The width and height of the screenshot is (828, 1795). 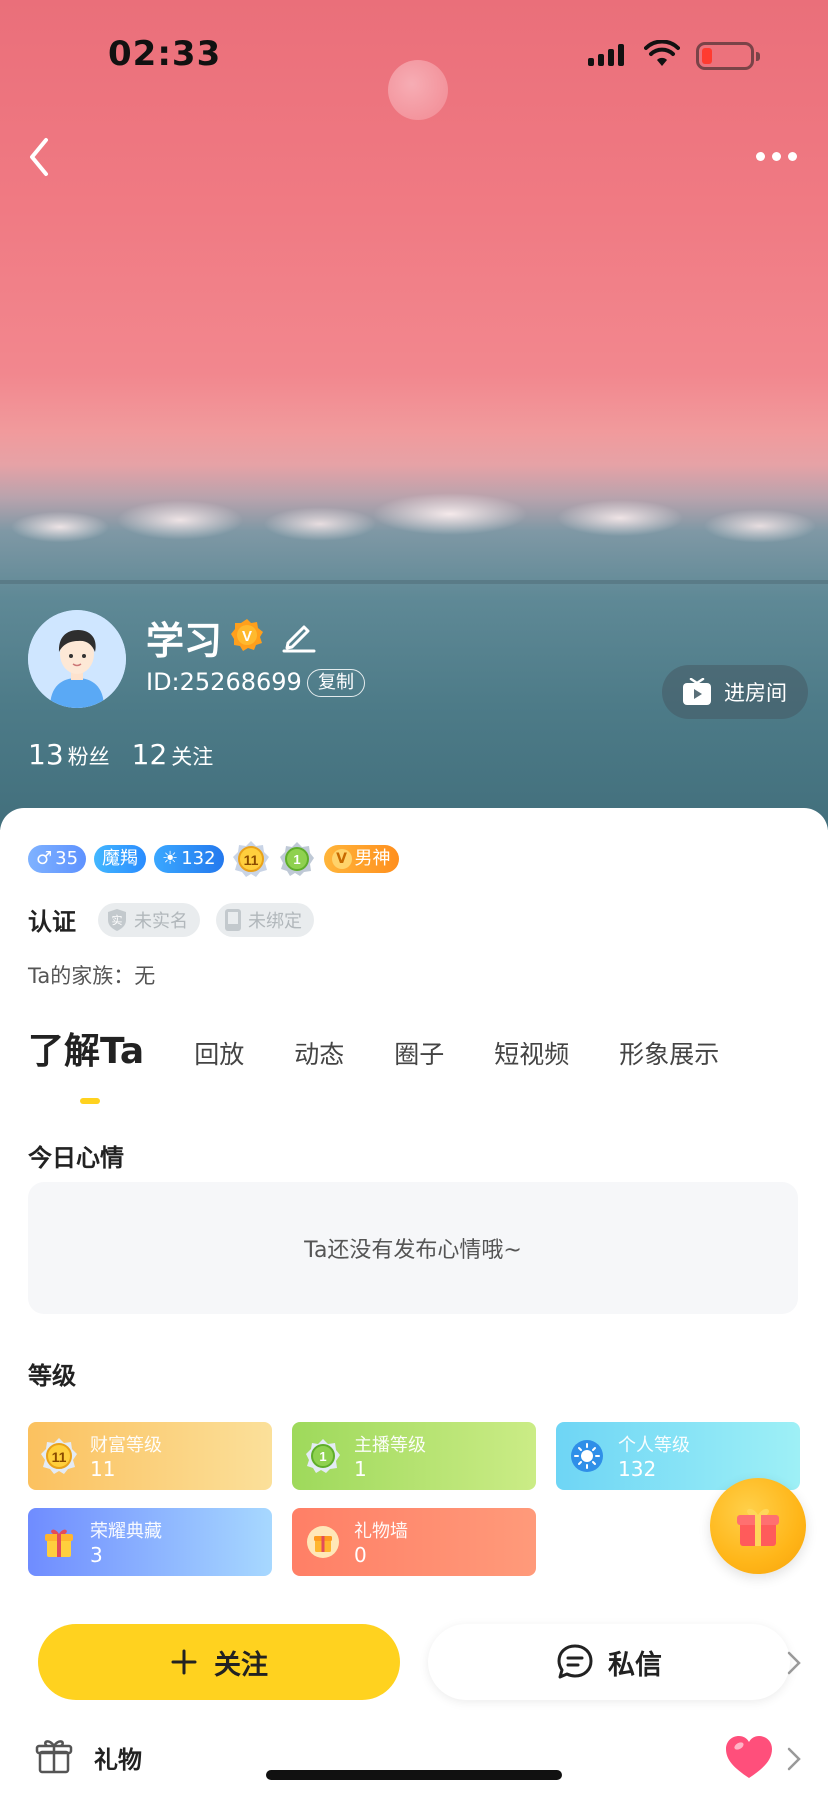 I want to click on heart-icon, so click(x=749, y=1757).